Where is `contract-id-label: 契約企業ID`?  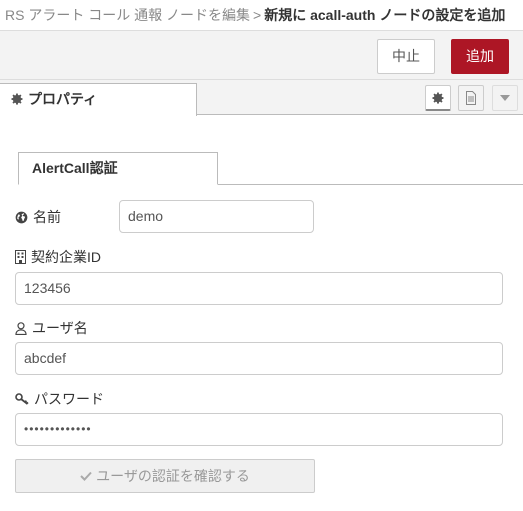
contract-id-label: 契約企業ID is located at coordinates (58, 257).